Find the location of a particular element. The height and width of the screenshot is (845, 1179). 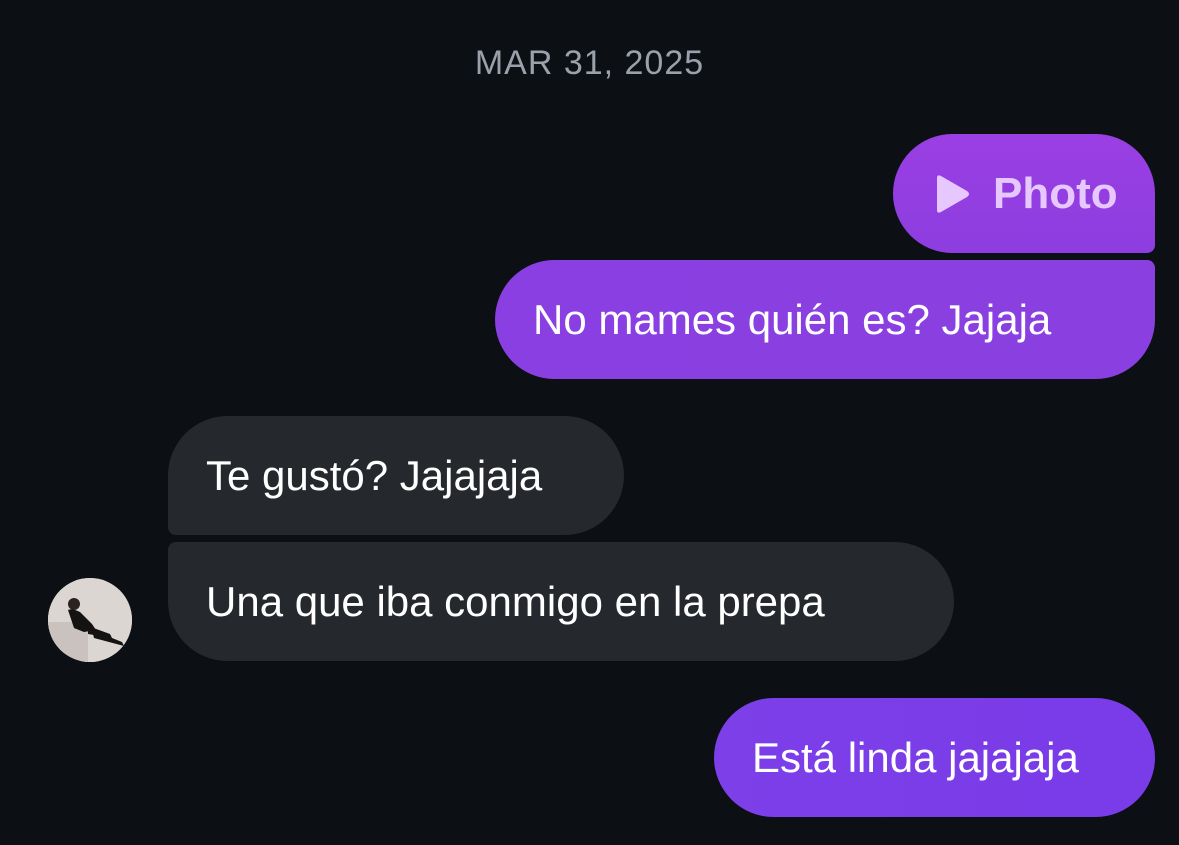

avatar is located at coordinates (90, 620).